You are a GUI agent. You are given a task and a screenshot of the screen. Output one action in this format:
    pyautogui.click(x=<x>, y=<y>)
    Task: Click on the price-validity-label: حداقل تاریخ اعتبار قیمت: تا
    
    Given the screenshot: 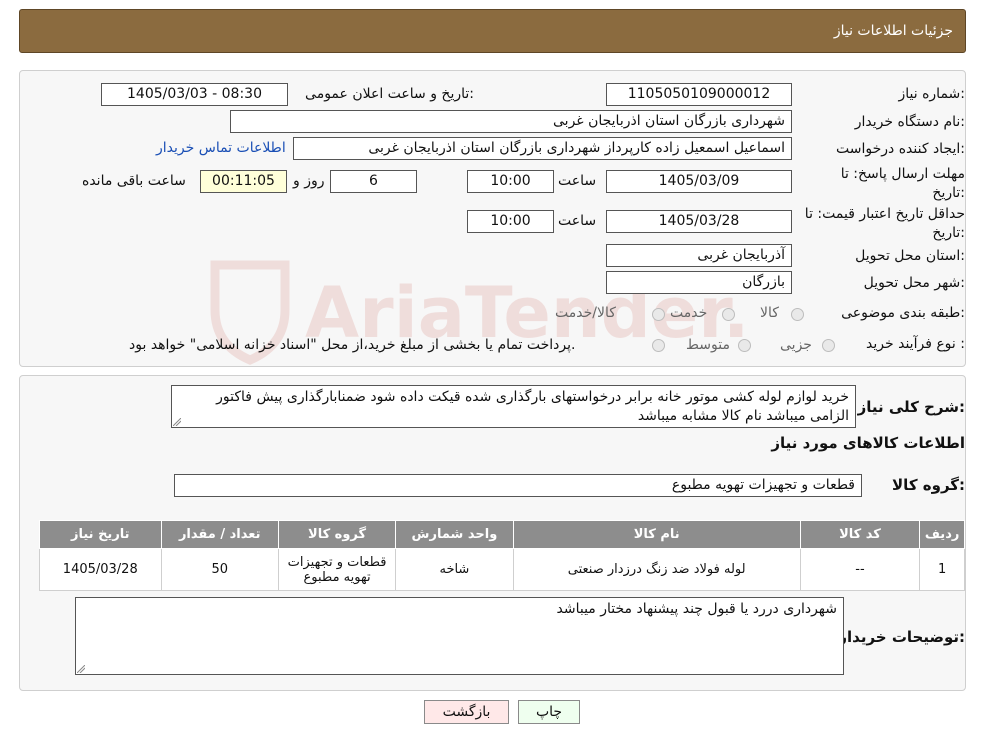 What is the action you would take?
    pyautogui.click(x=884, y=214)
    